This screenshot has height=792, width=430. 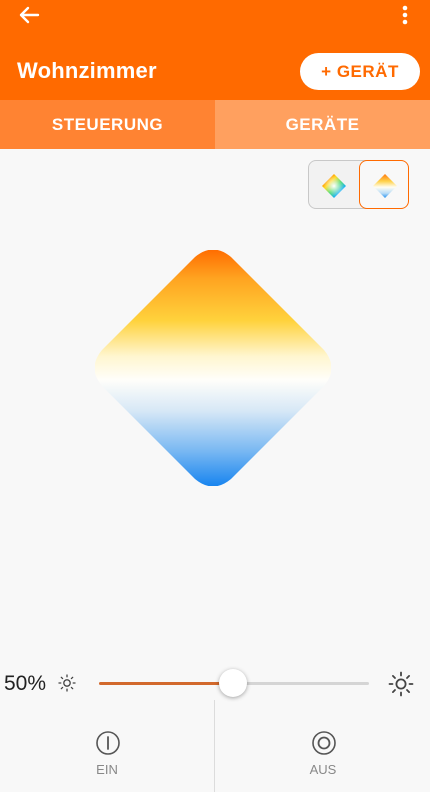 I want to click on brightness-row: 50%, so click(x=215, y=685).